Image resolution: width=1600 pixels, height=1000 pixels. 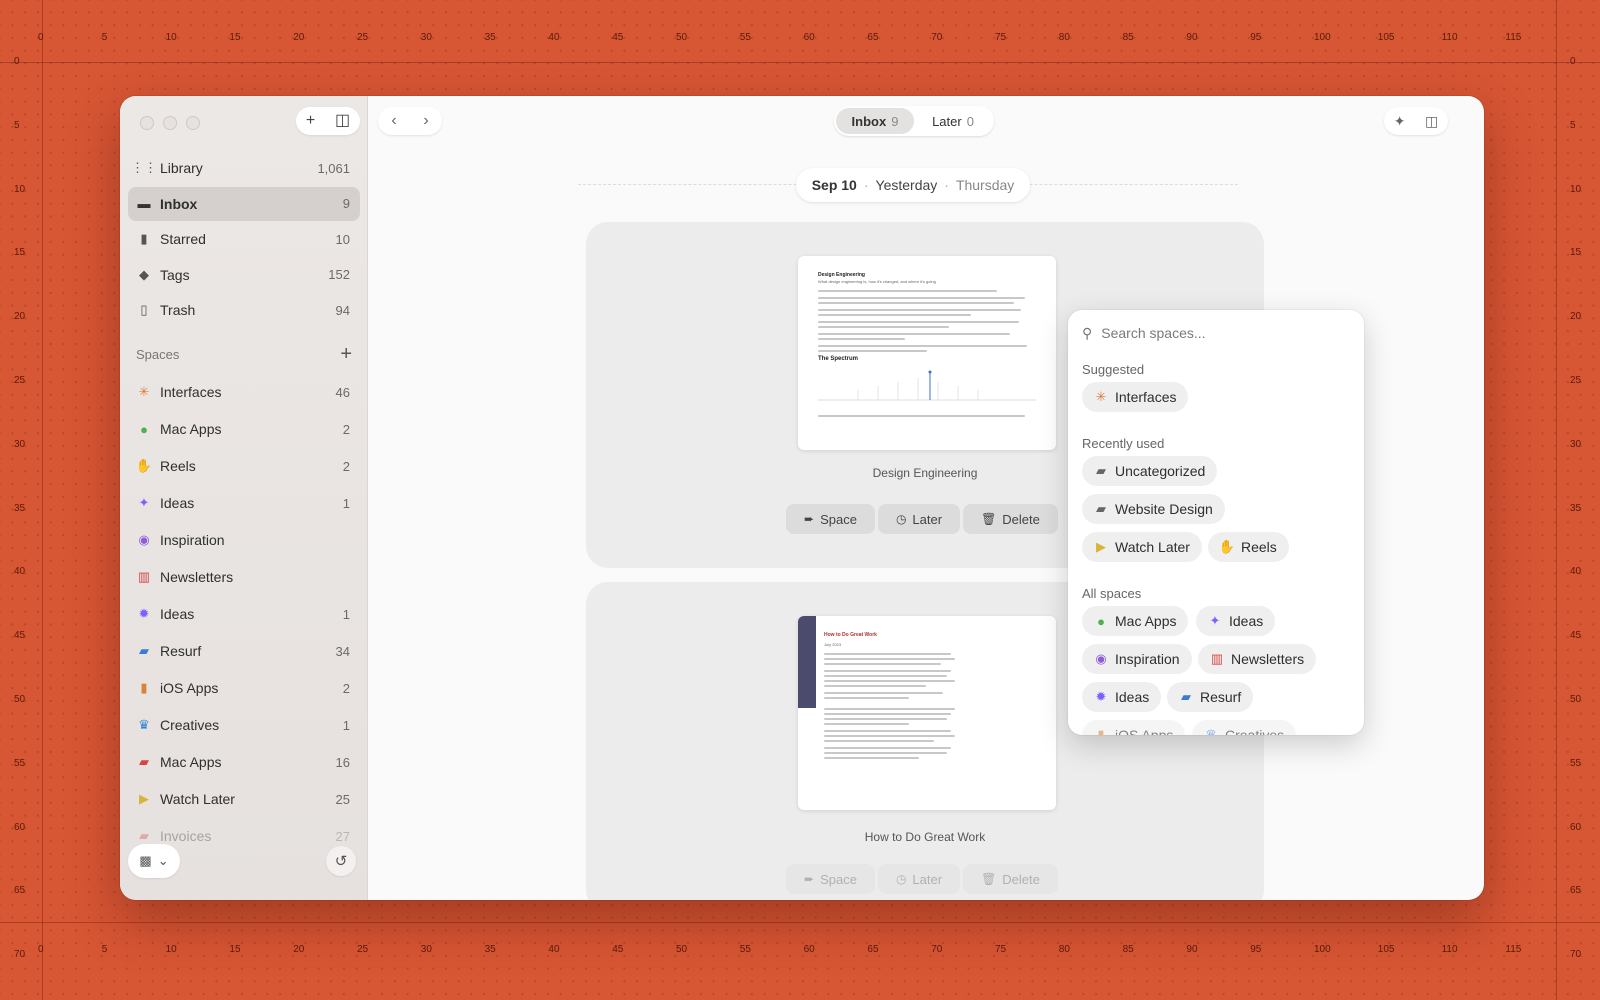 What do you see at coordinates (1576, 500) in the screenshot?
I see `right-ruler: 0 5 10 15 20 25 30 35 40 45 50 55 60 65 70` at bounding box center [1576, 500].